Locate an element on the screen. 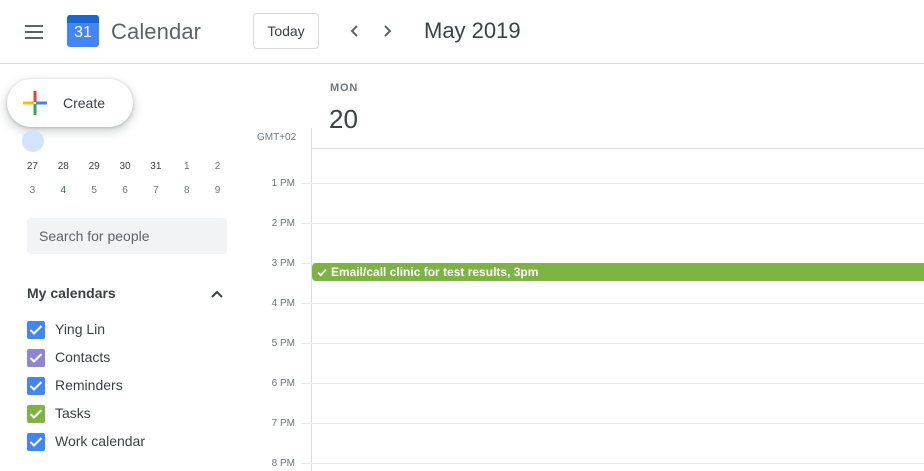 The width and height of the screenshot is (924, 471). hour-label: 7 PM is located at coordinates (283, 423).